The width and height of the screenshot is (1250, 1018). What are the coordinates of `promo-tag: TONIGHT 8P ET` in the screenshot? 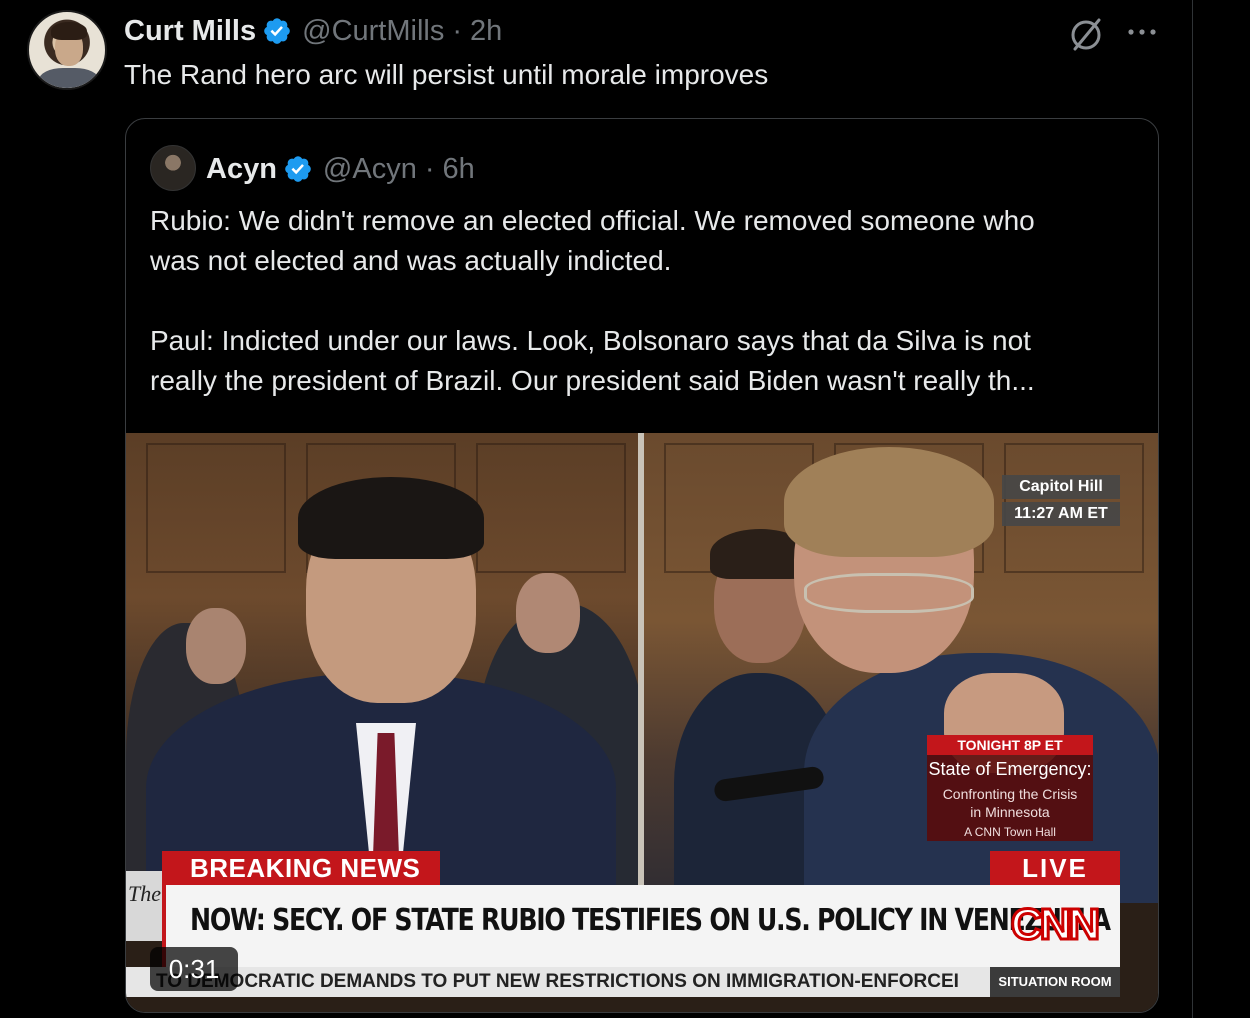 It's located at (1010, 745).